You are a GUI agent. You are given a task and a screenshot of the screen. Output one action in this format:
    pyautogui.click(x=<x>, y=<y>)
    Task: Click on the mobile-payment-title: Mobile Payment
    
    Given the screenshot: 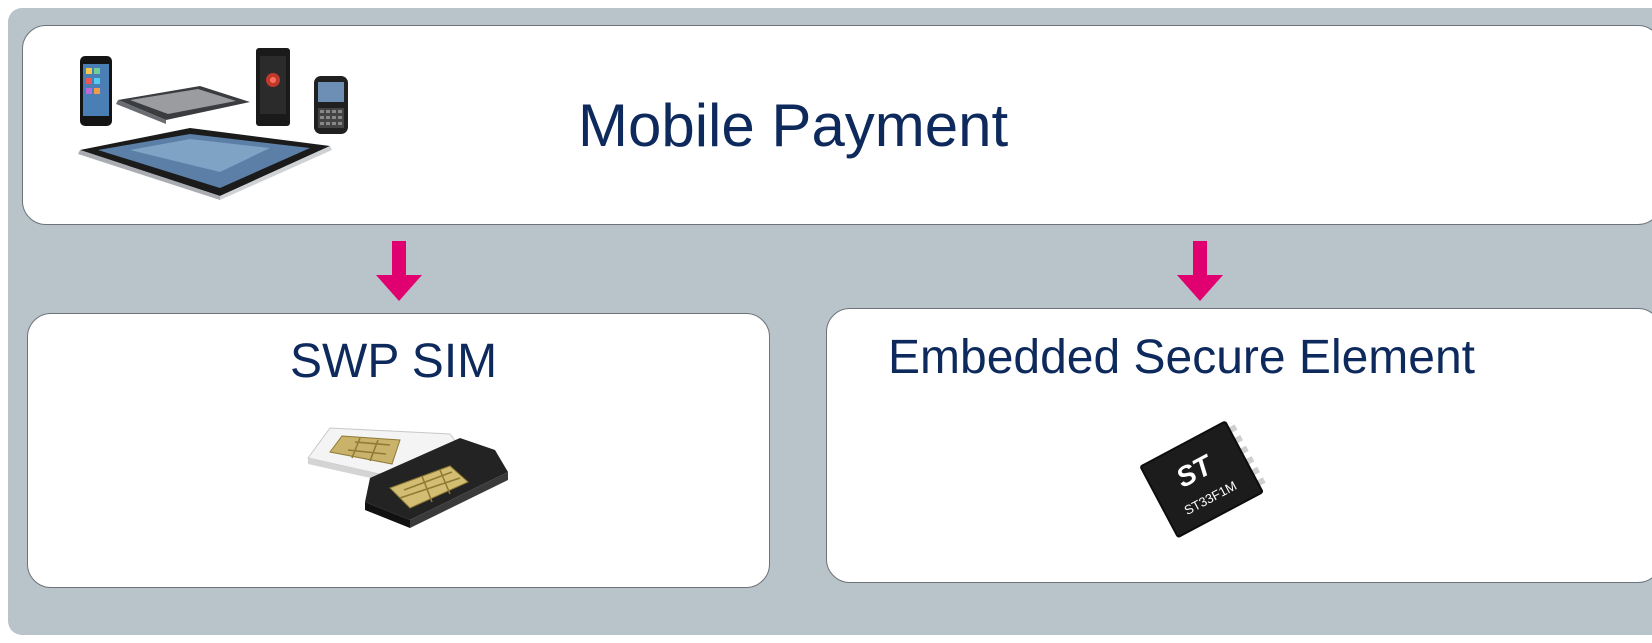 What is the action you would take?
    pyautogui.click(x=793, y=125)
    